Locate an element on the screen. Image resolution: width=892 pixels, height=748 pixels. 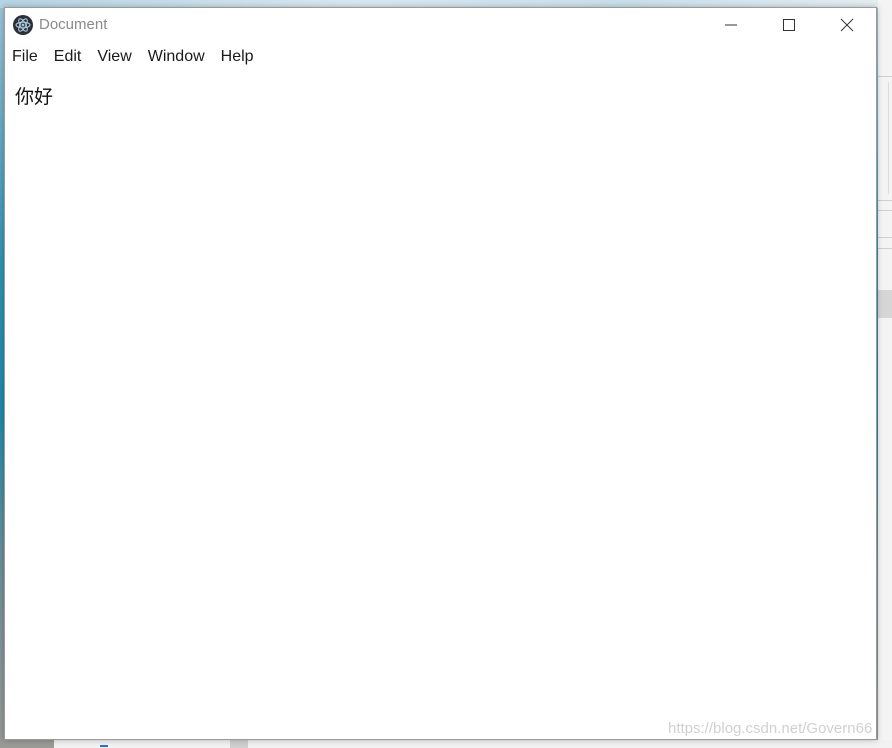
maximize-button is located at coordinates (789, 25).